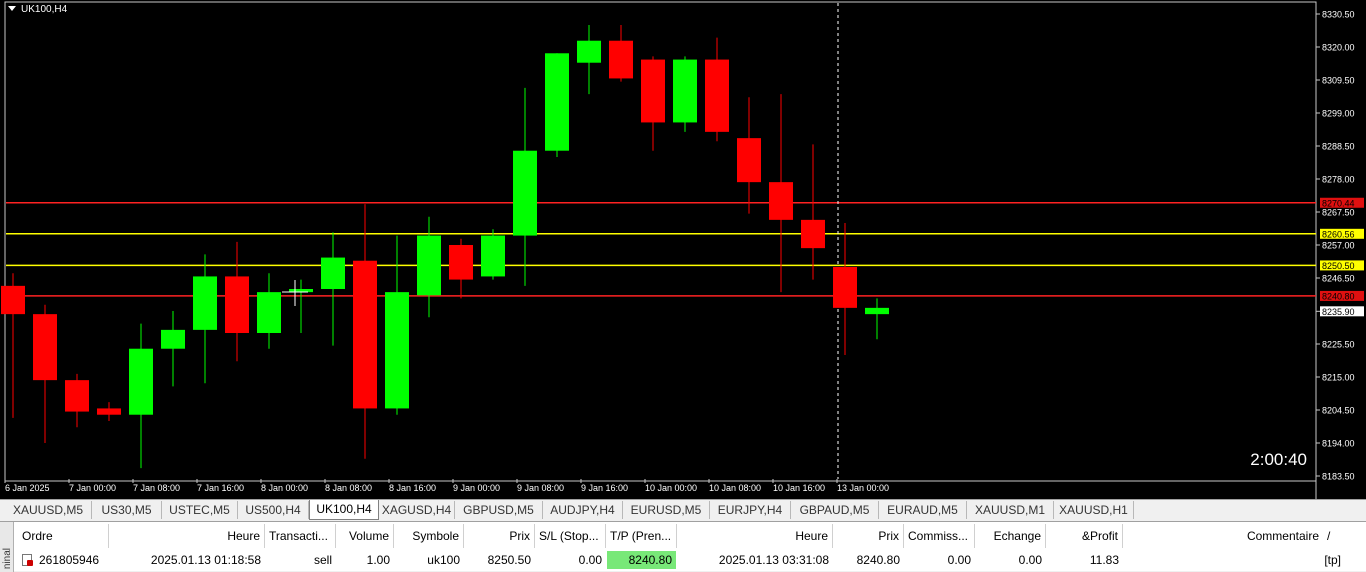 Image resolution: width=1366 pixels, height=572 pixels. I want to click on level-label: 8240.80, so click(1338, 296).